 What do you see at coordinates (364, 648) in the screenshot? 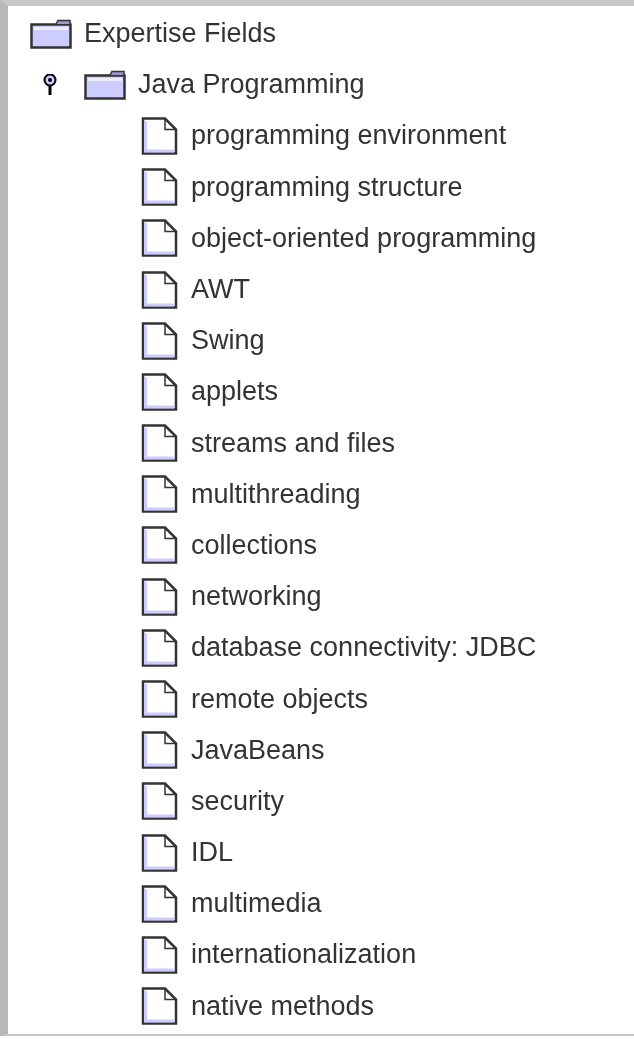
I see `tree-node-label: database connectivity: JDBC` at bounding box center [364, 648].